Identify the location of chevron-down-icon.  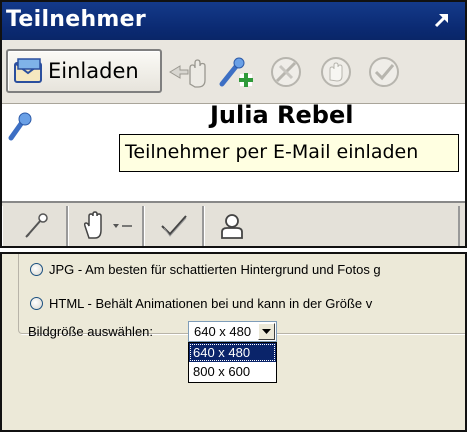
(266, 331).